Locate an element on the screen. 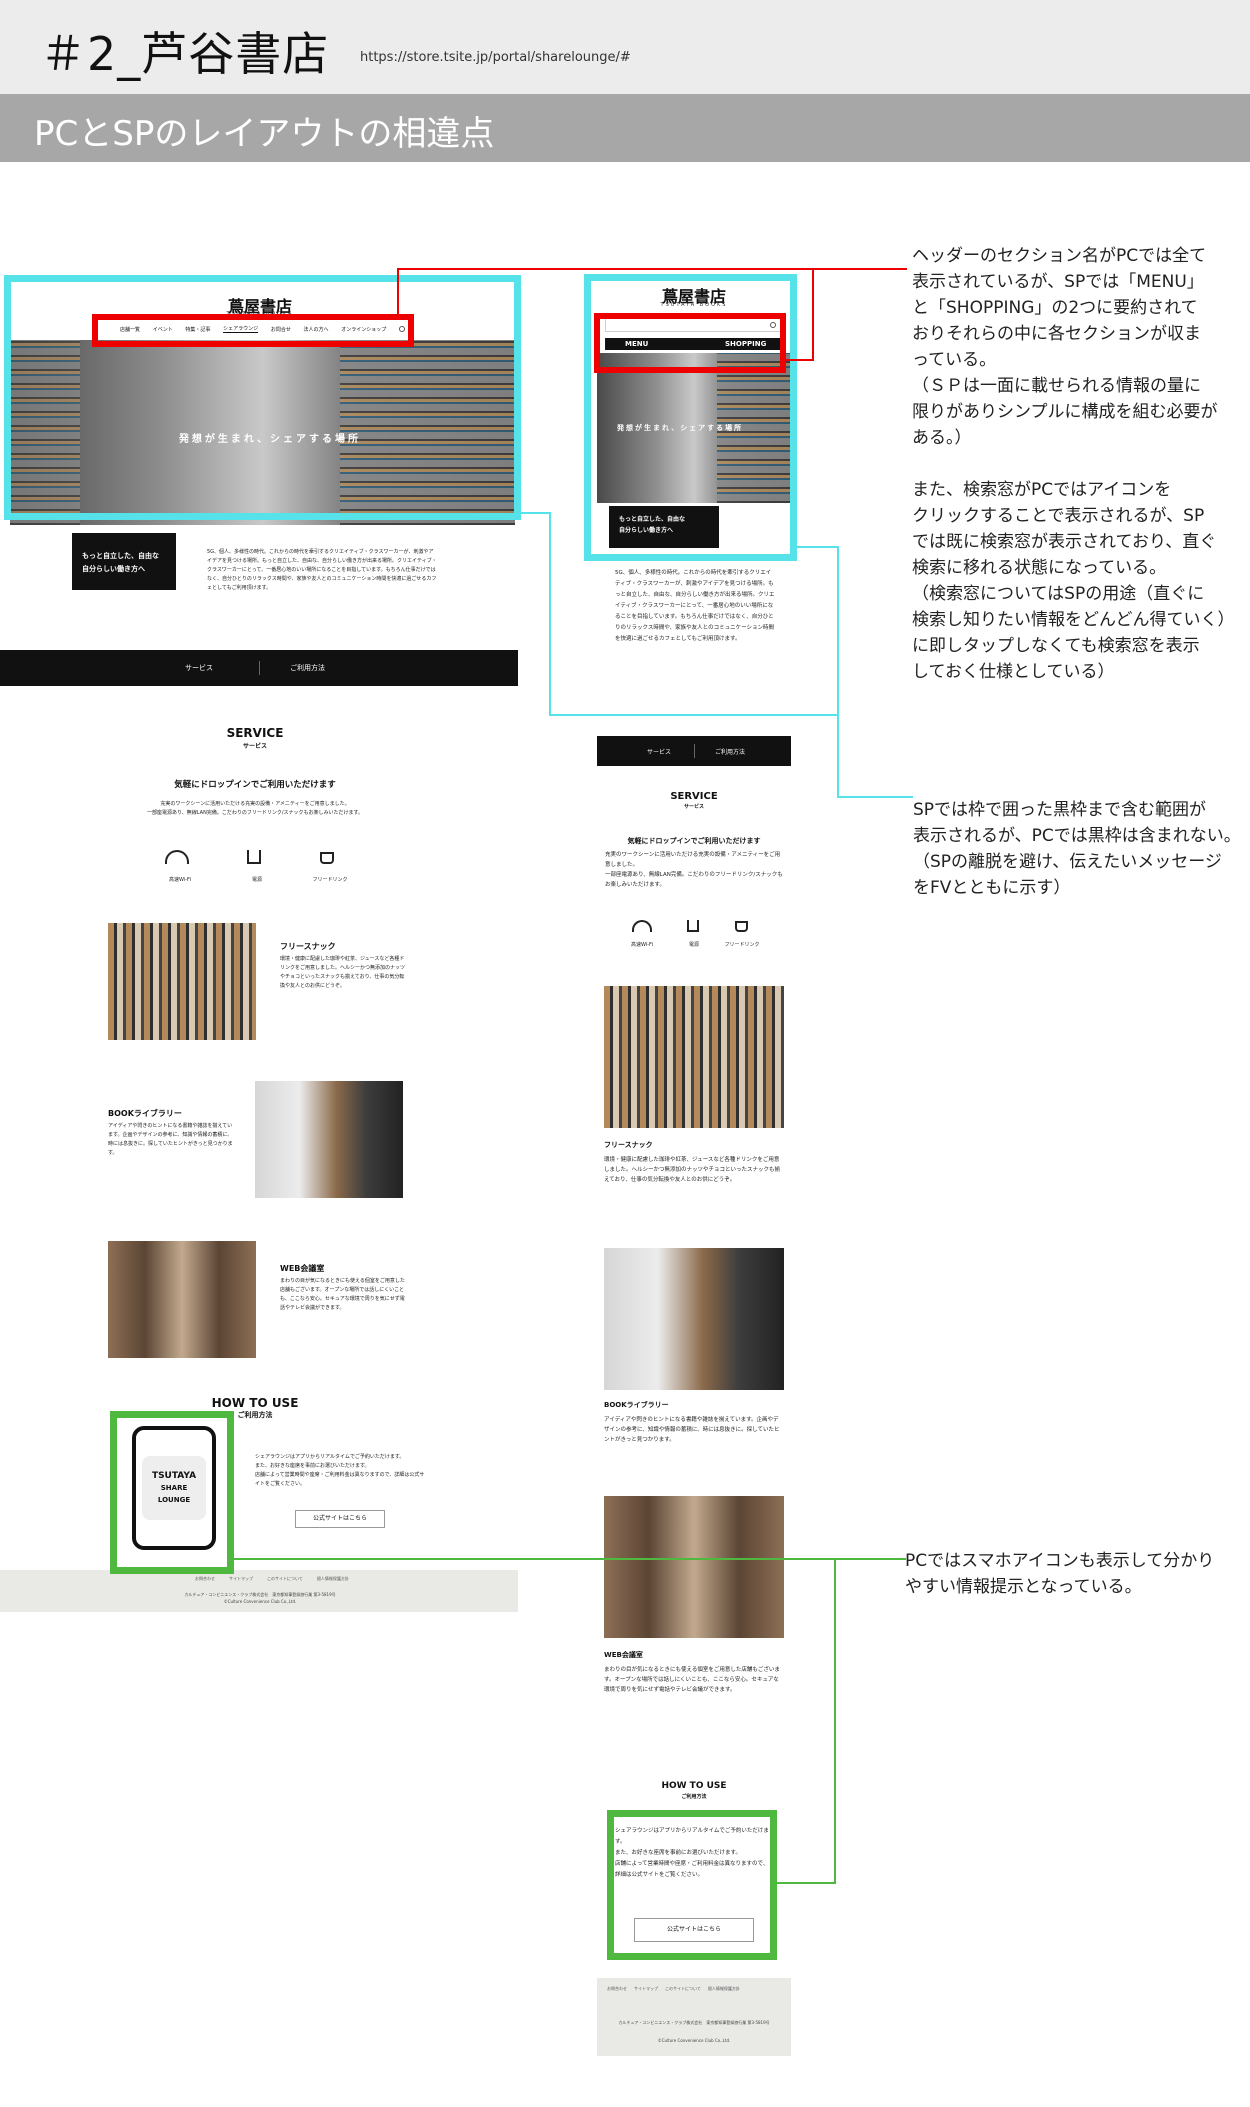 The height and width of the screenshot is (2107, 1250). sp-nav-frame is located at coordinates (690, 343).